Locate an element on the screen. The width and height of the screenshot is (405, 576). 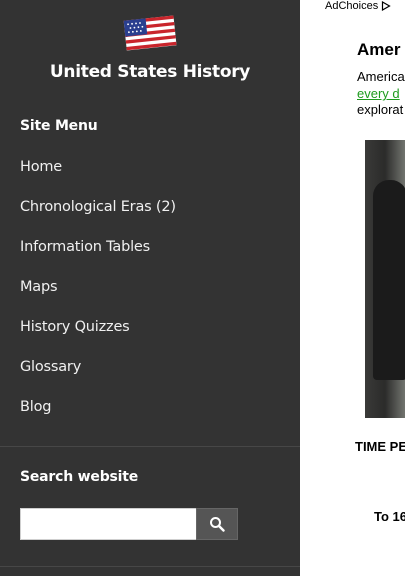
time-period-label: TIME PE is located at coordinates (380, 446).